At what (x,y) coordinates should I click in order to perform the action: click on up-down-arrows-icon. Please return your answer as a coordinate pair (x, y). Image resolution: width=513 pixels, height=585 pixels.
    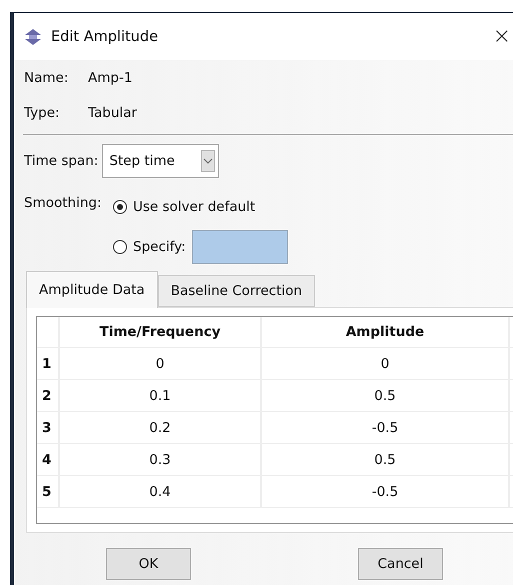
    Looking at the image, I should click on (33, 36).